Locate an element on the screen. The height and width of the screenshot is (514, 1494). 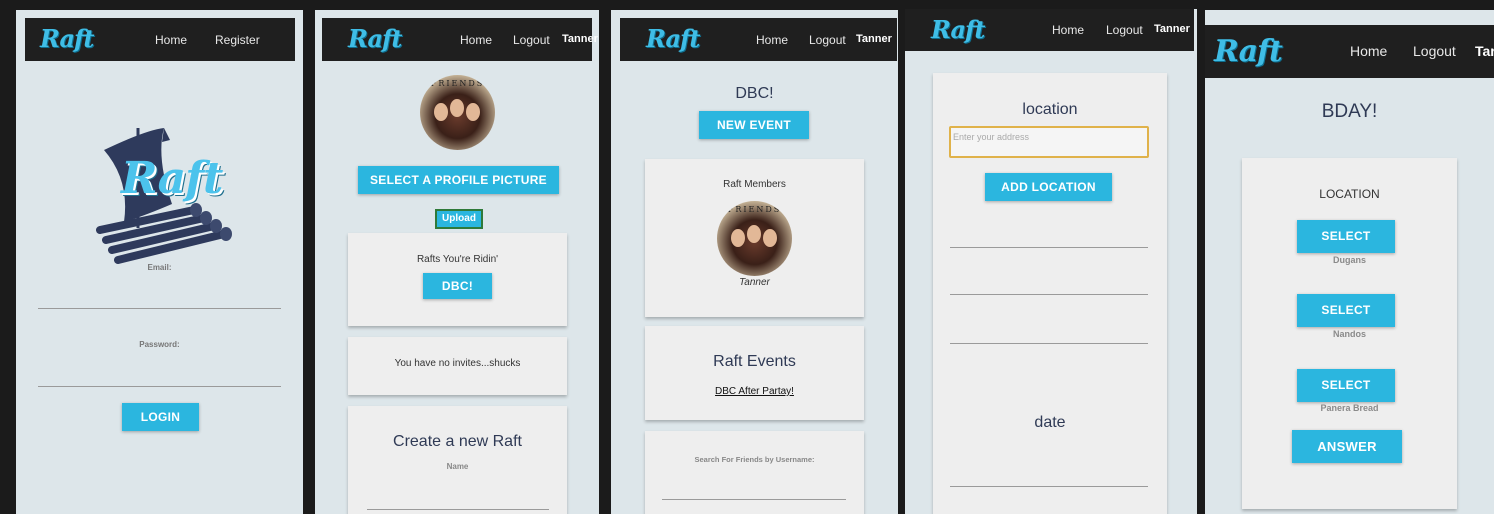
date-field is located at coordinates (1049, 486).